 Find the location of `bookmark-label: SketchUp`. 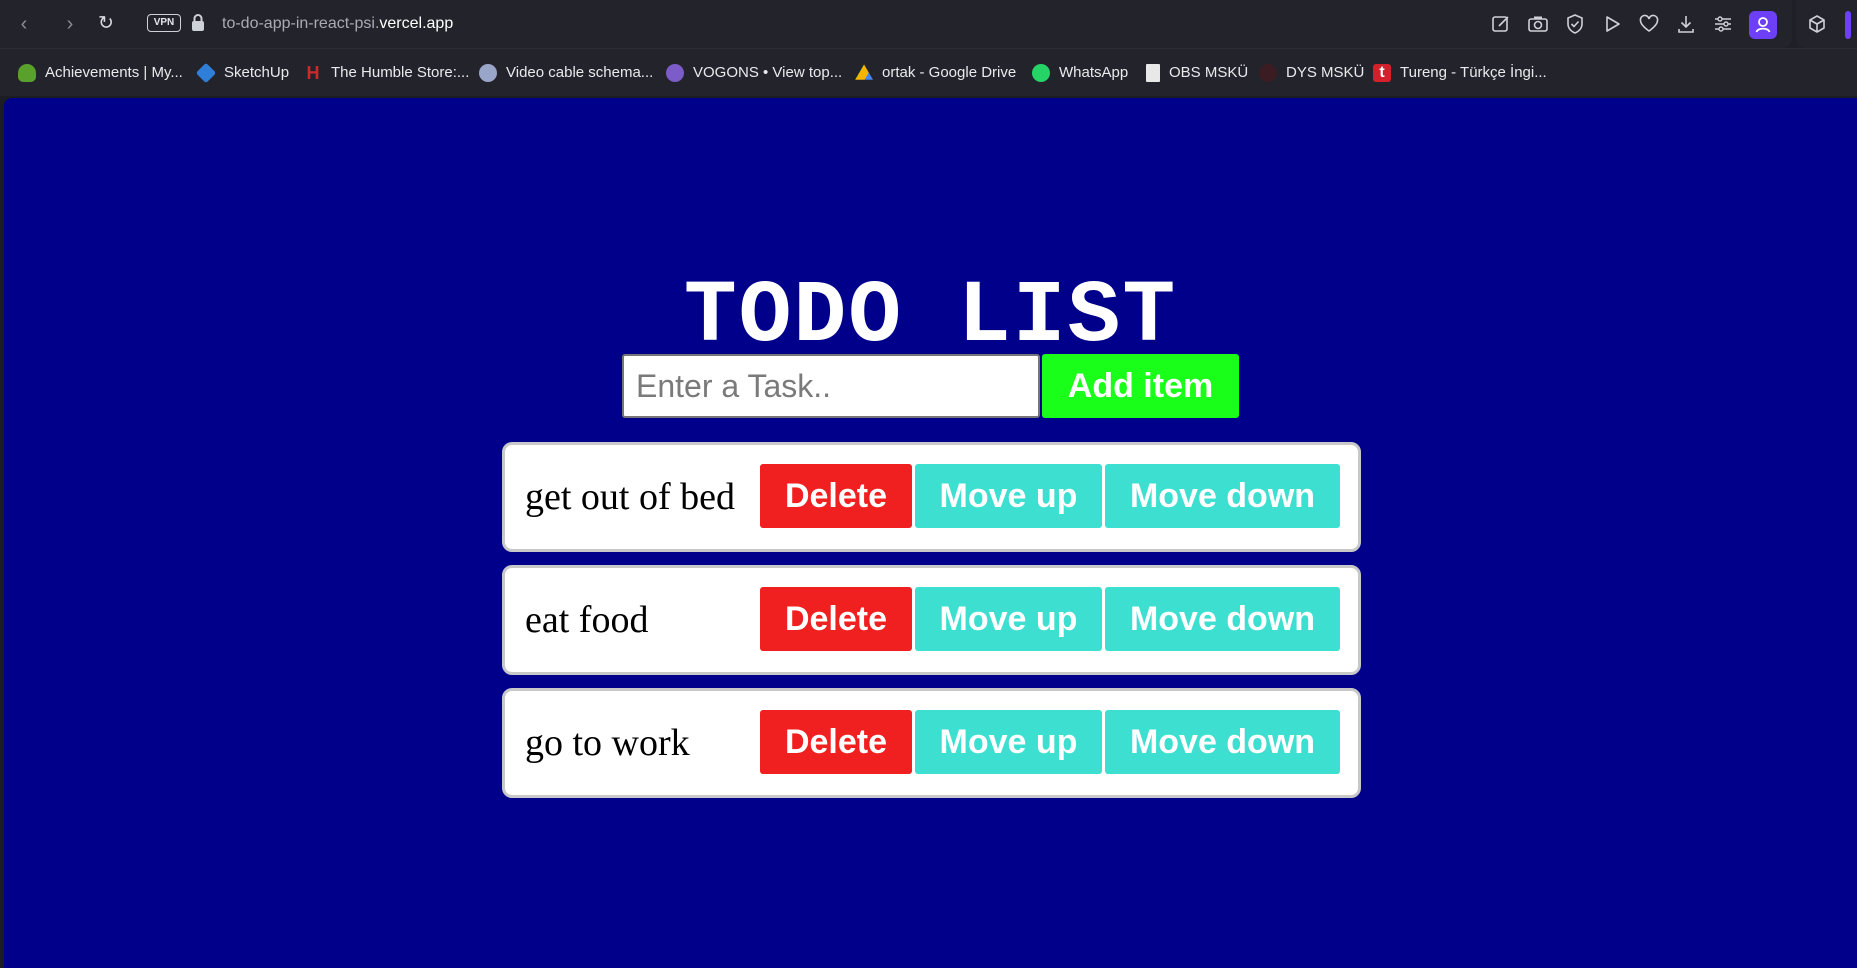

bookmark-label: SketchUp is located at coordinates (257, 72).